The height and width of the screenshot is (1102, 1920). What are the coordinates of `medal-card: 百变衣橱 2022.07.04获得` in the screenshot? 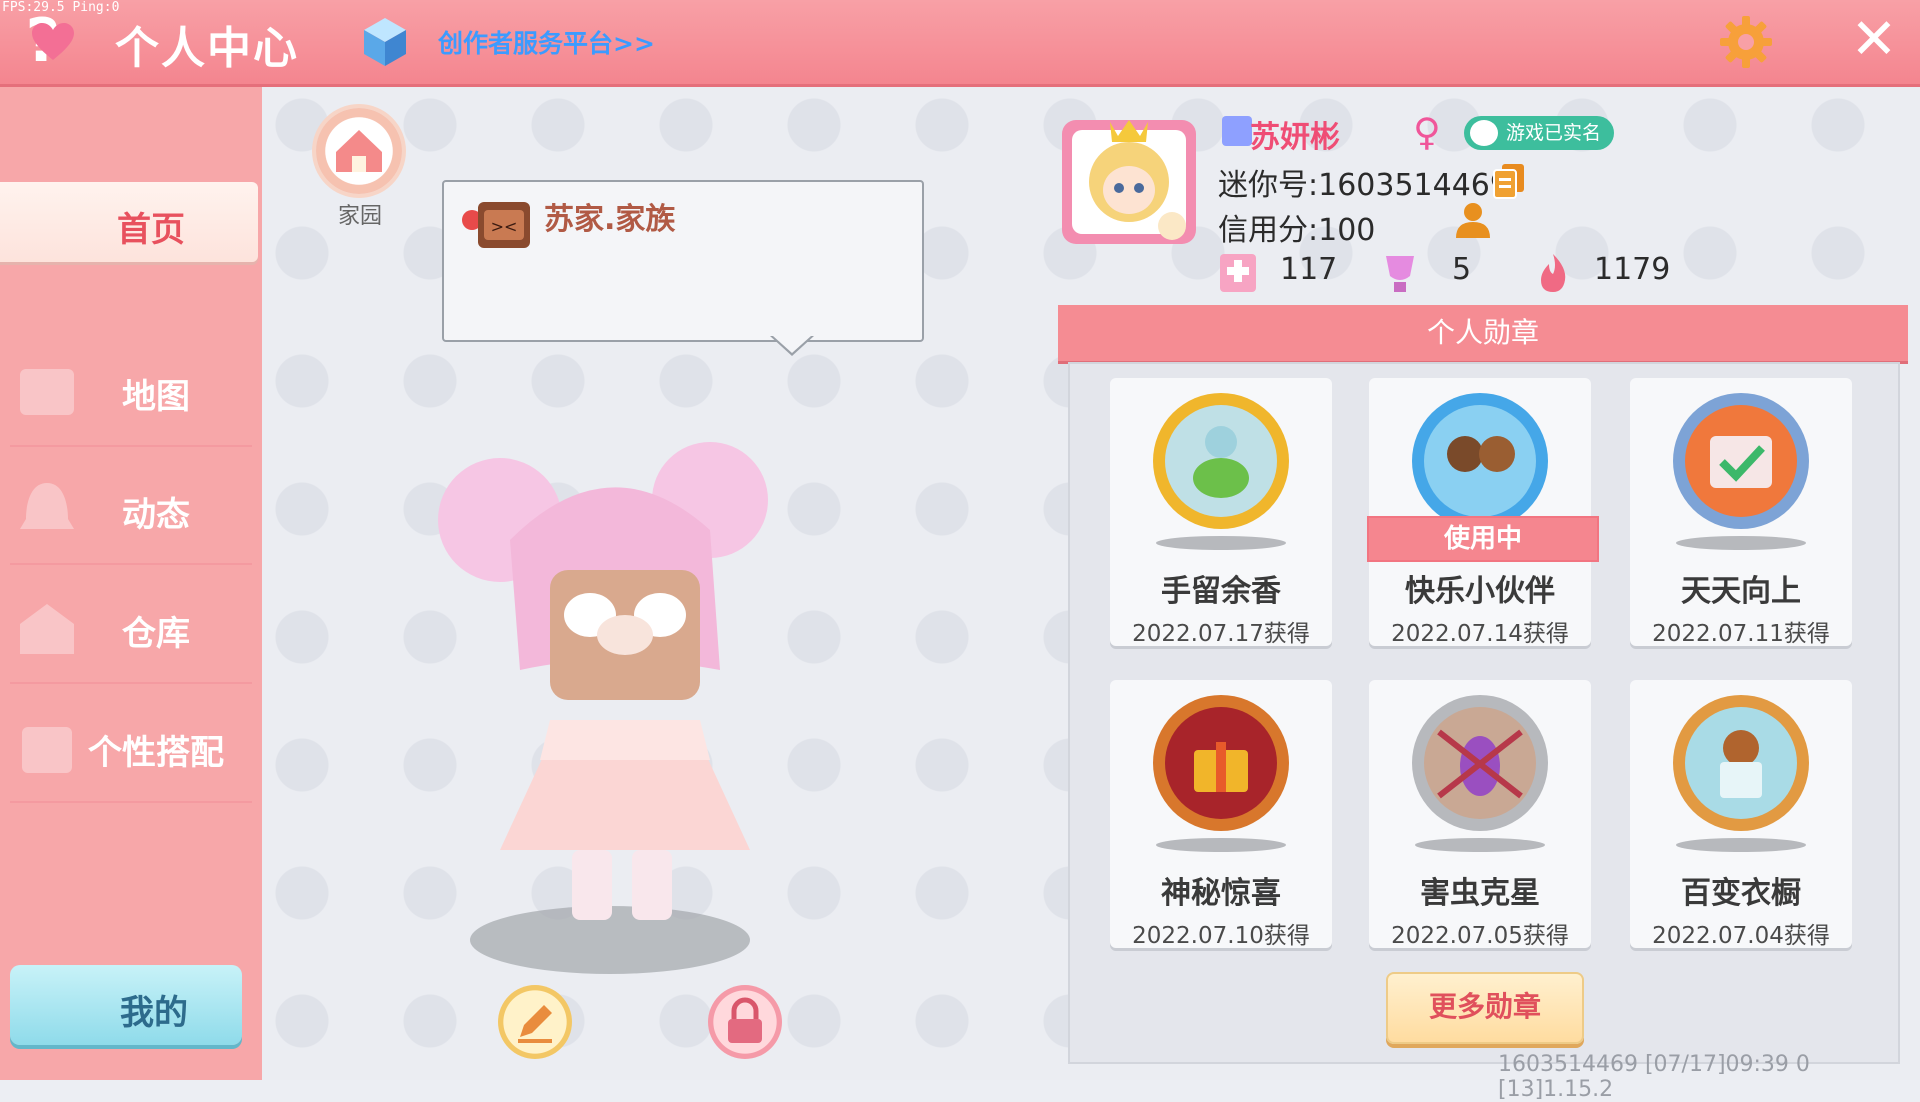 It's located at (1741, 814).